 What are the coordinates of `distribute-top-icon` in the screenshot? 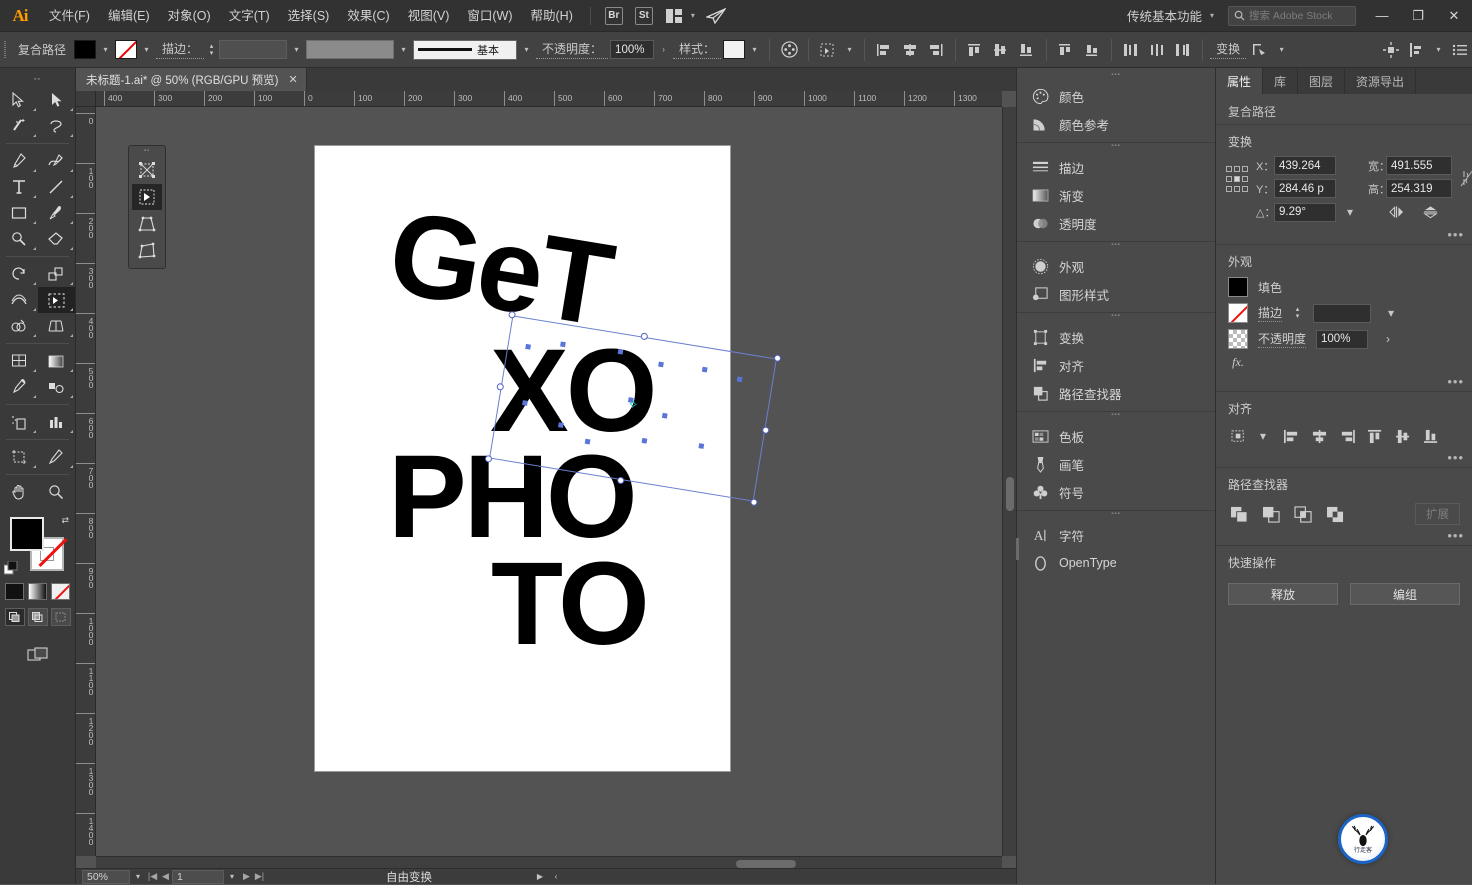 It's located at (1066, 50).